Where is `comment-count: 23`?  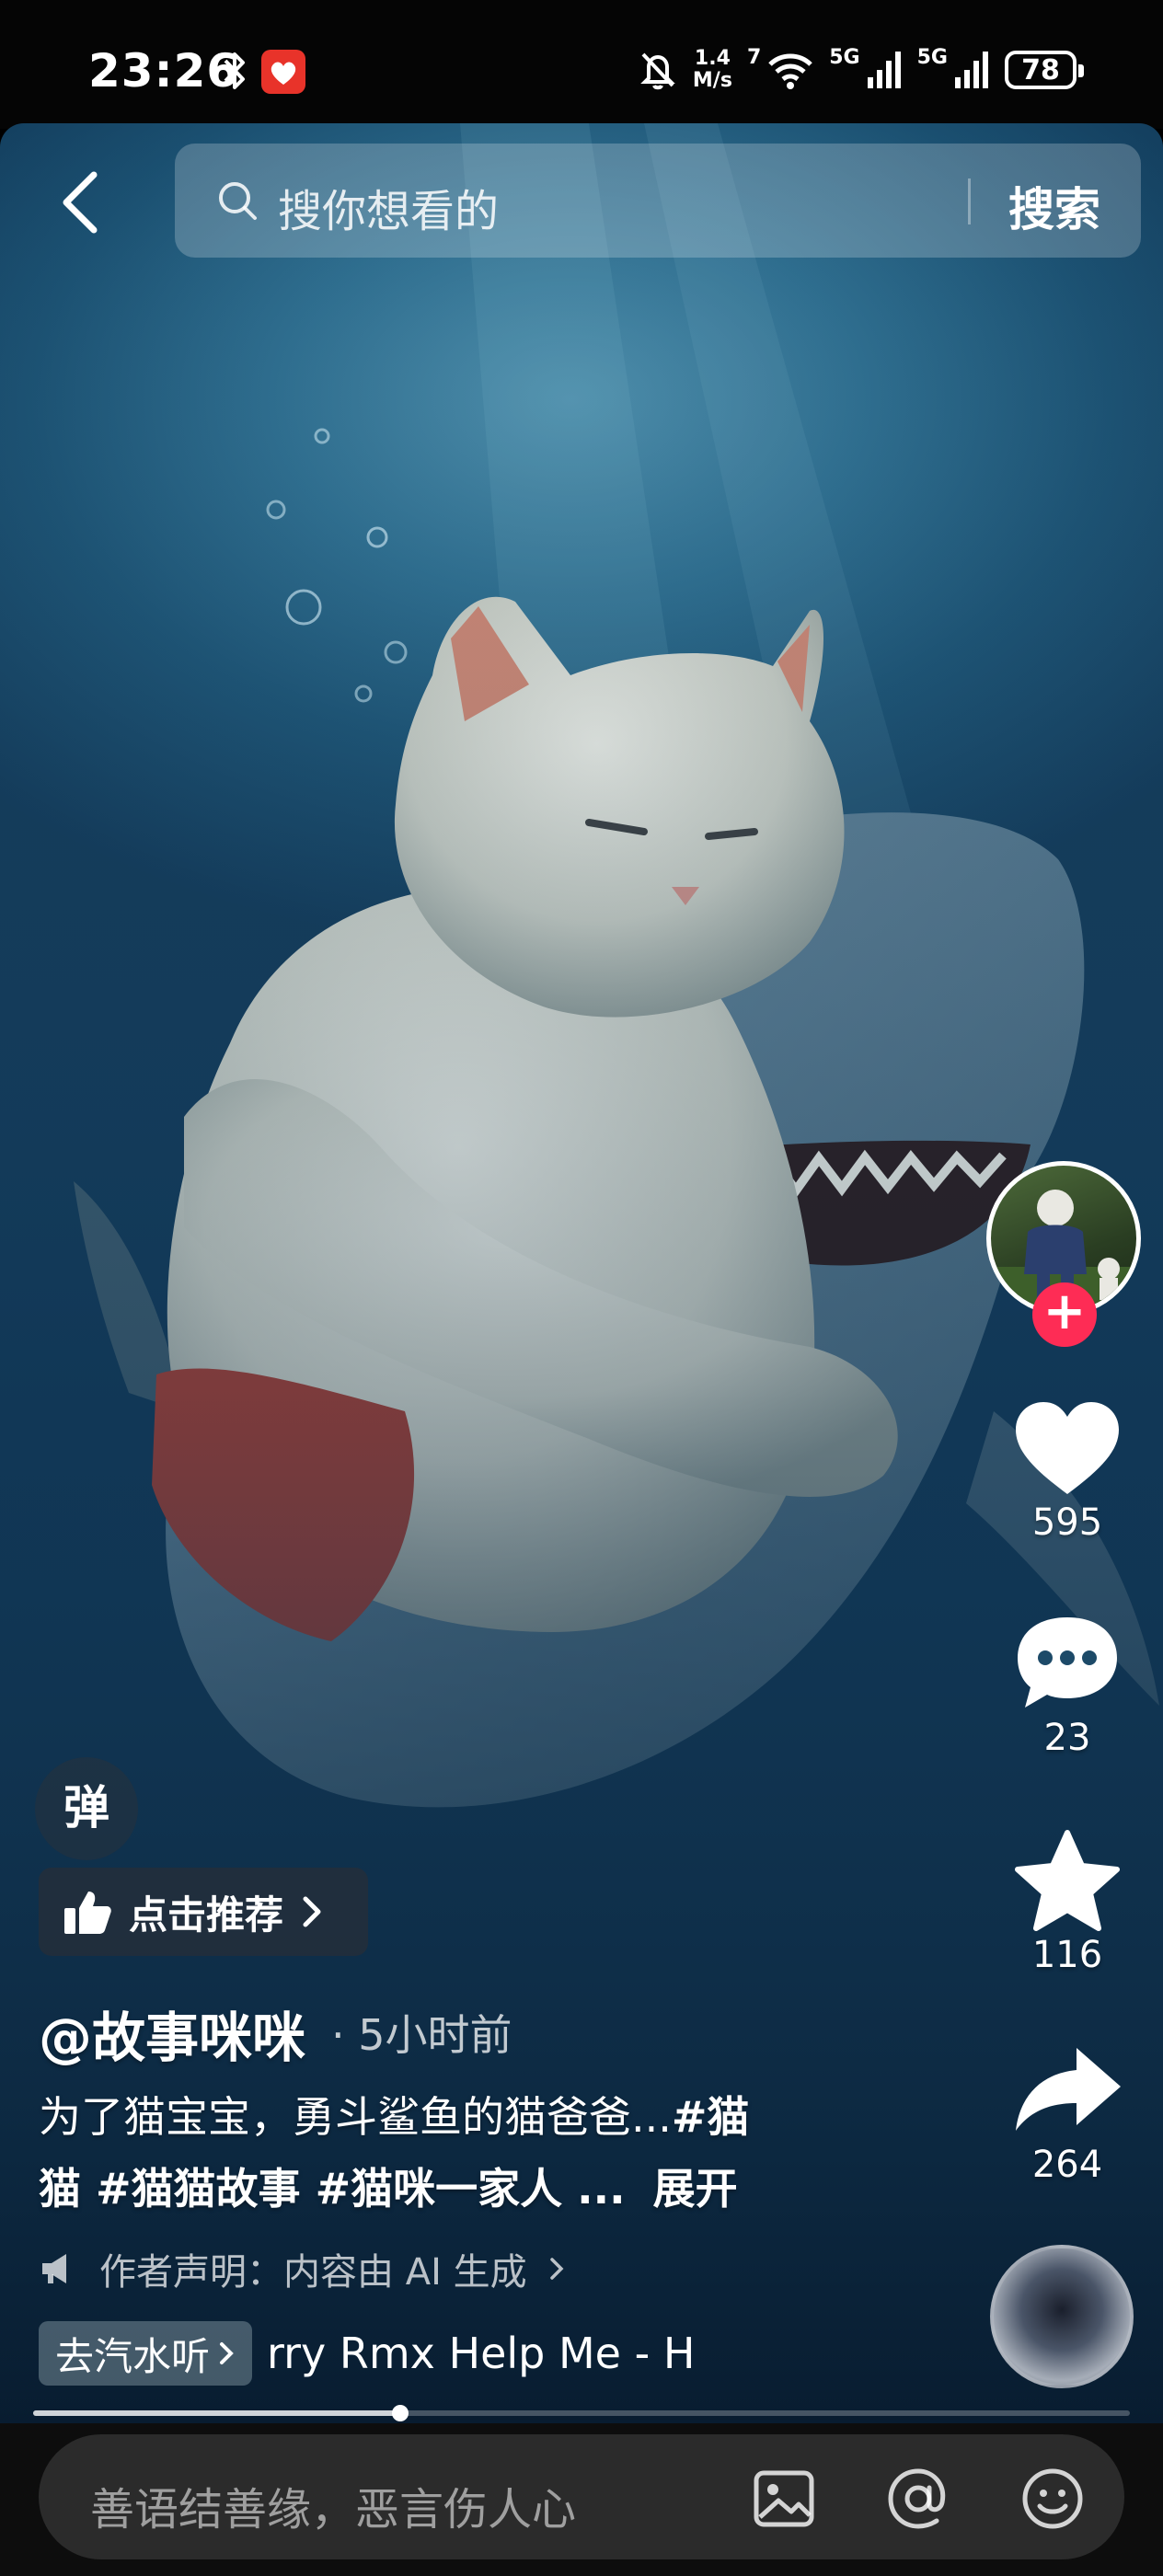
comment-count: 23 is located at coordinates (1067, 1738).